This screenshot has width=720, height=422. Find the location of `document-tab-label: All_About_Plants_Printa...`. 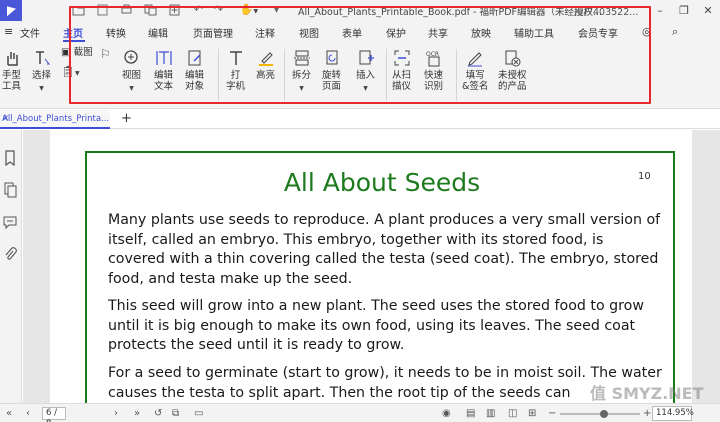

document-tab-label: All_About_Plants_Printa... is located at coordinates (56, 119).